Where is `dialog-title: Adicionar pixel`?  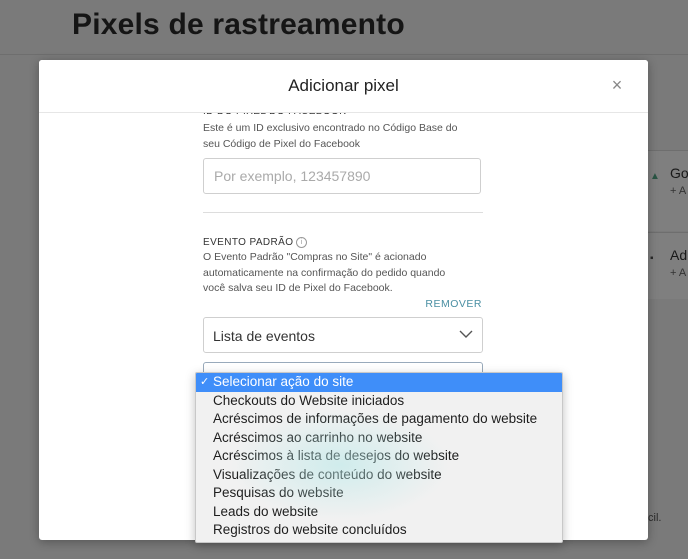
dialog-title: Adicionar pixel is located at coordinates (343, 85).